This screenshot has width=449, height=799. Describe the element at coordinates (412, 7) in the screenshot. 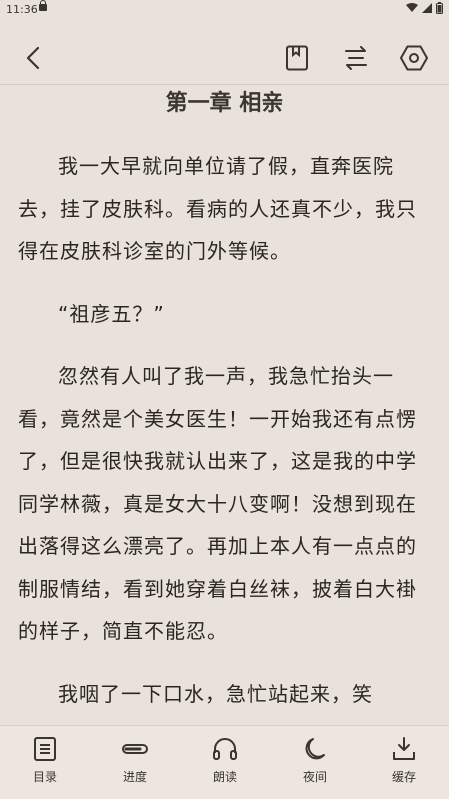

I see `wifi-icon` at that location.